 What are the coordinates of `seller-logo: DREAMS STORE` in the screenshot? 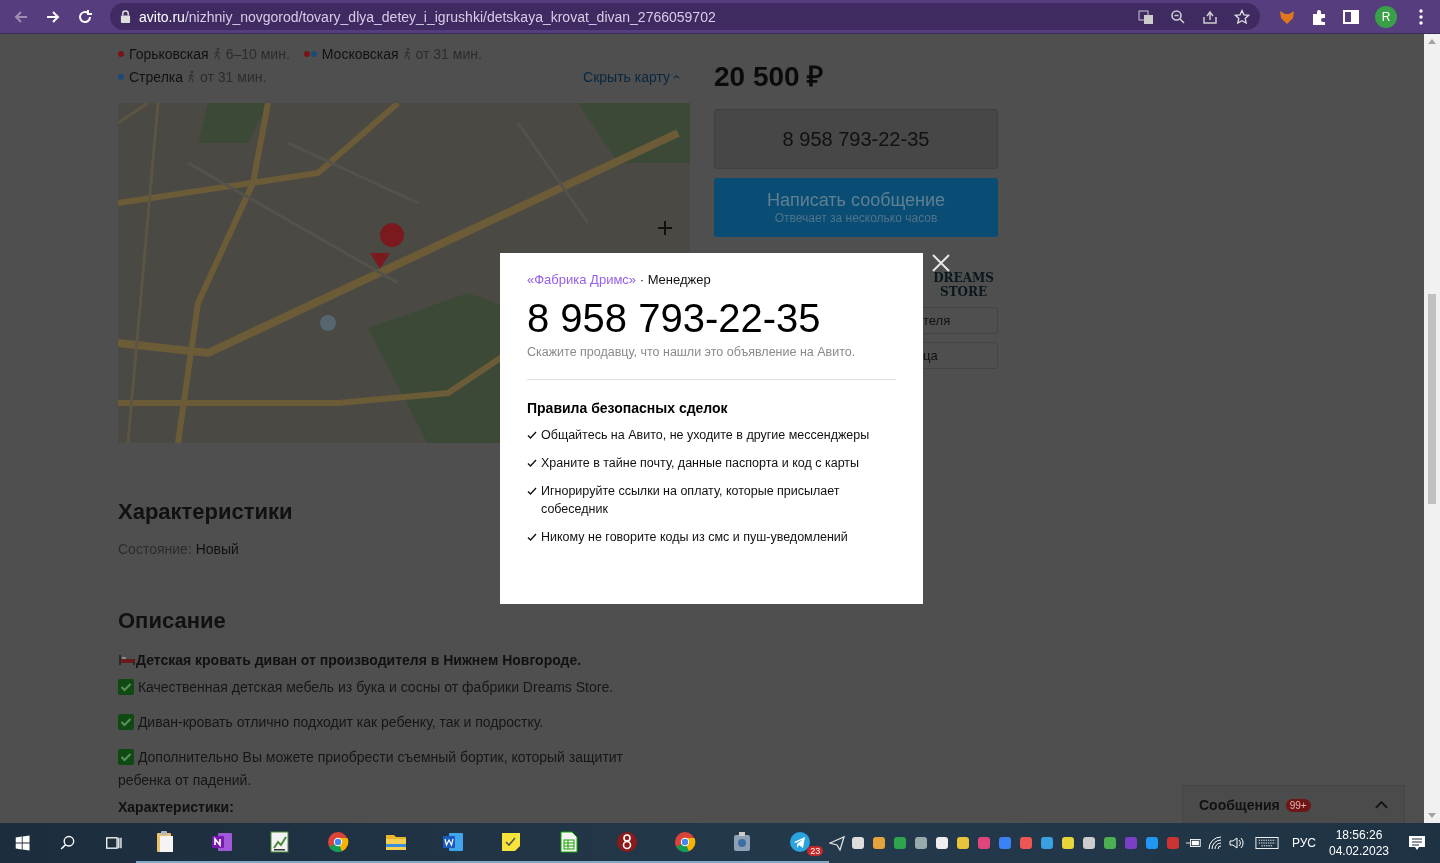 It's located at (963, 285).